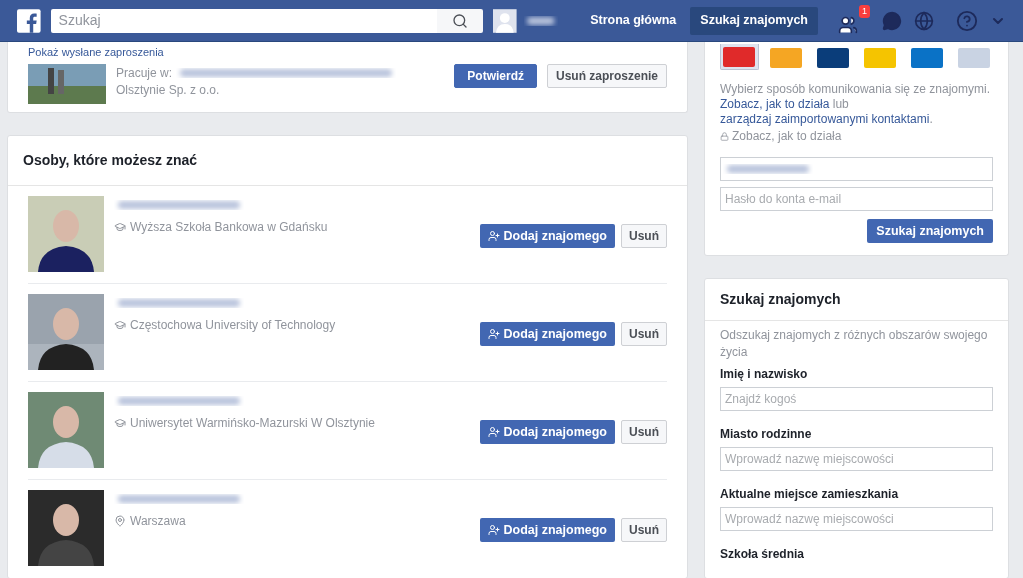  Describe the element at coordinates (633, 20) in the screenshot. I see `nav-link: Strona główna` at that location.